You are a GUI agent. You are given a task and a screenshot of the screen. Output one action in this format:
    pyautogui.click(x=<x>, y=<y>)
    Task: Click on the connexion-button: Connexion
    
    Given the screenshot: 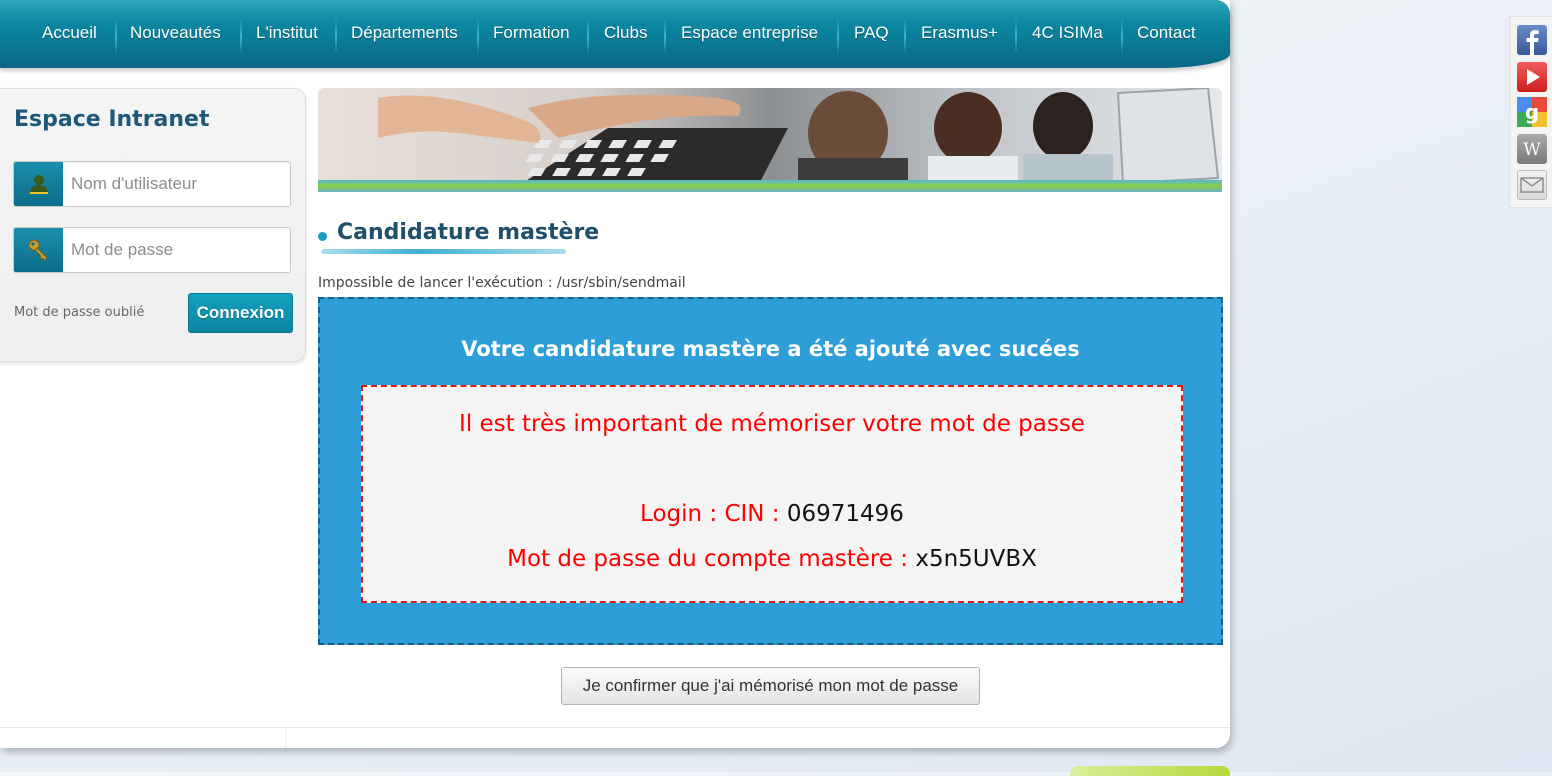 What is the action you would take?
    pyautogui.click(x=240, y=313)
    